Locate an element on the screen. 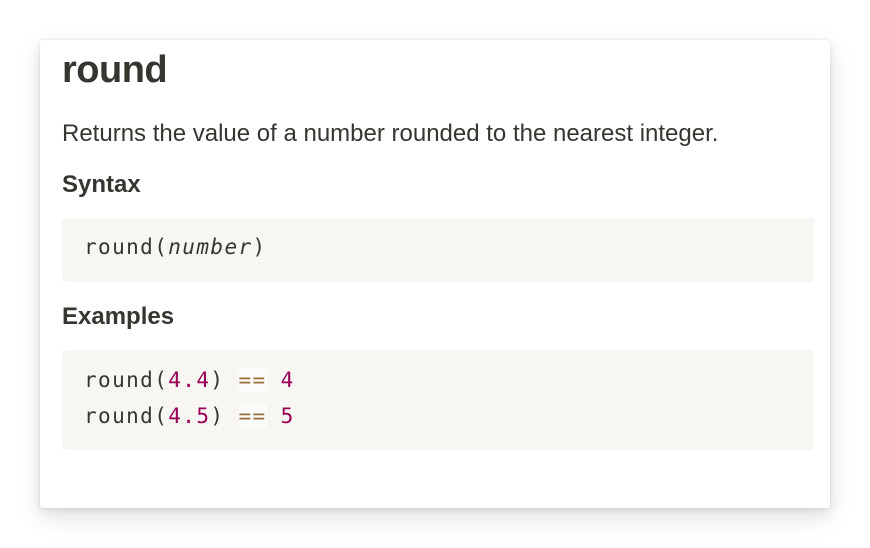 Image resolution: width=870 pixels, height=548 pixels. syntax-code-block: round(number) is located at coordinates (438, 250).